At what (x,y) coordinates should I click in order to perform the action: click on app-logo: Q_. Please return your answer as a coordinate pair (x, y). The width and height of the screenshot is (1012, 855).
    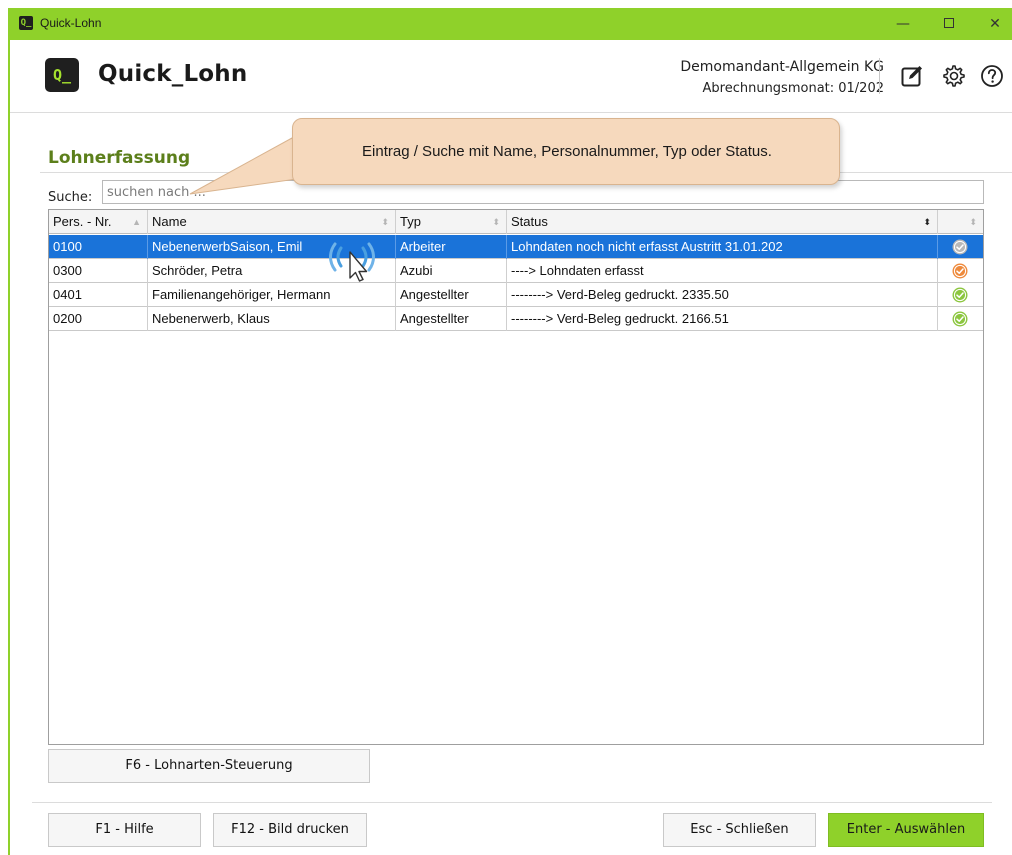
    Looking at the image, I should click on (62, 75).